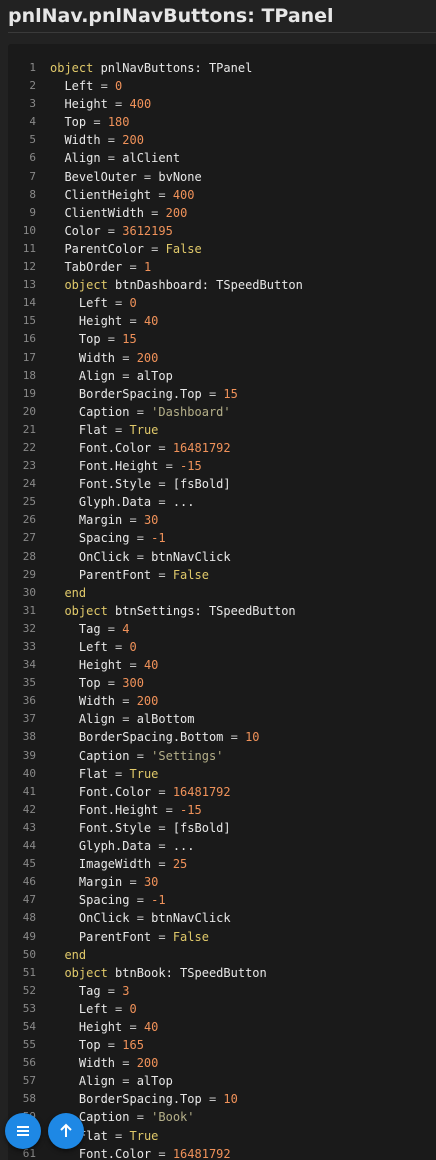 The image size is (436, 1160). What do you see at coordinates (129, 683) in the screenshot?
I see `code-token: 300` at bounding box center [129, 683].